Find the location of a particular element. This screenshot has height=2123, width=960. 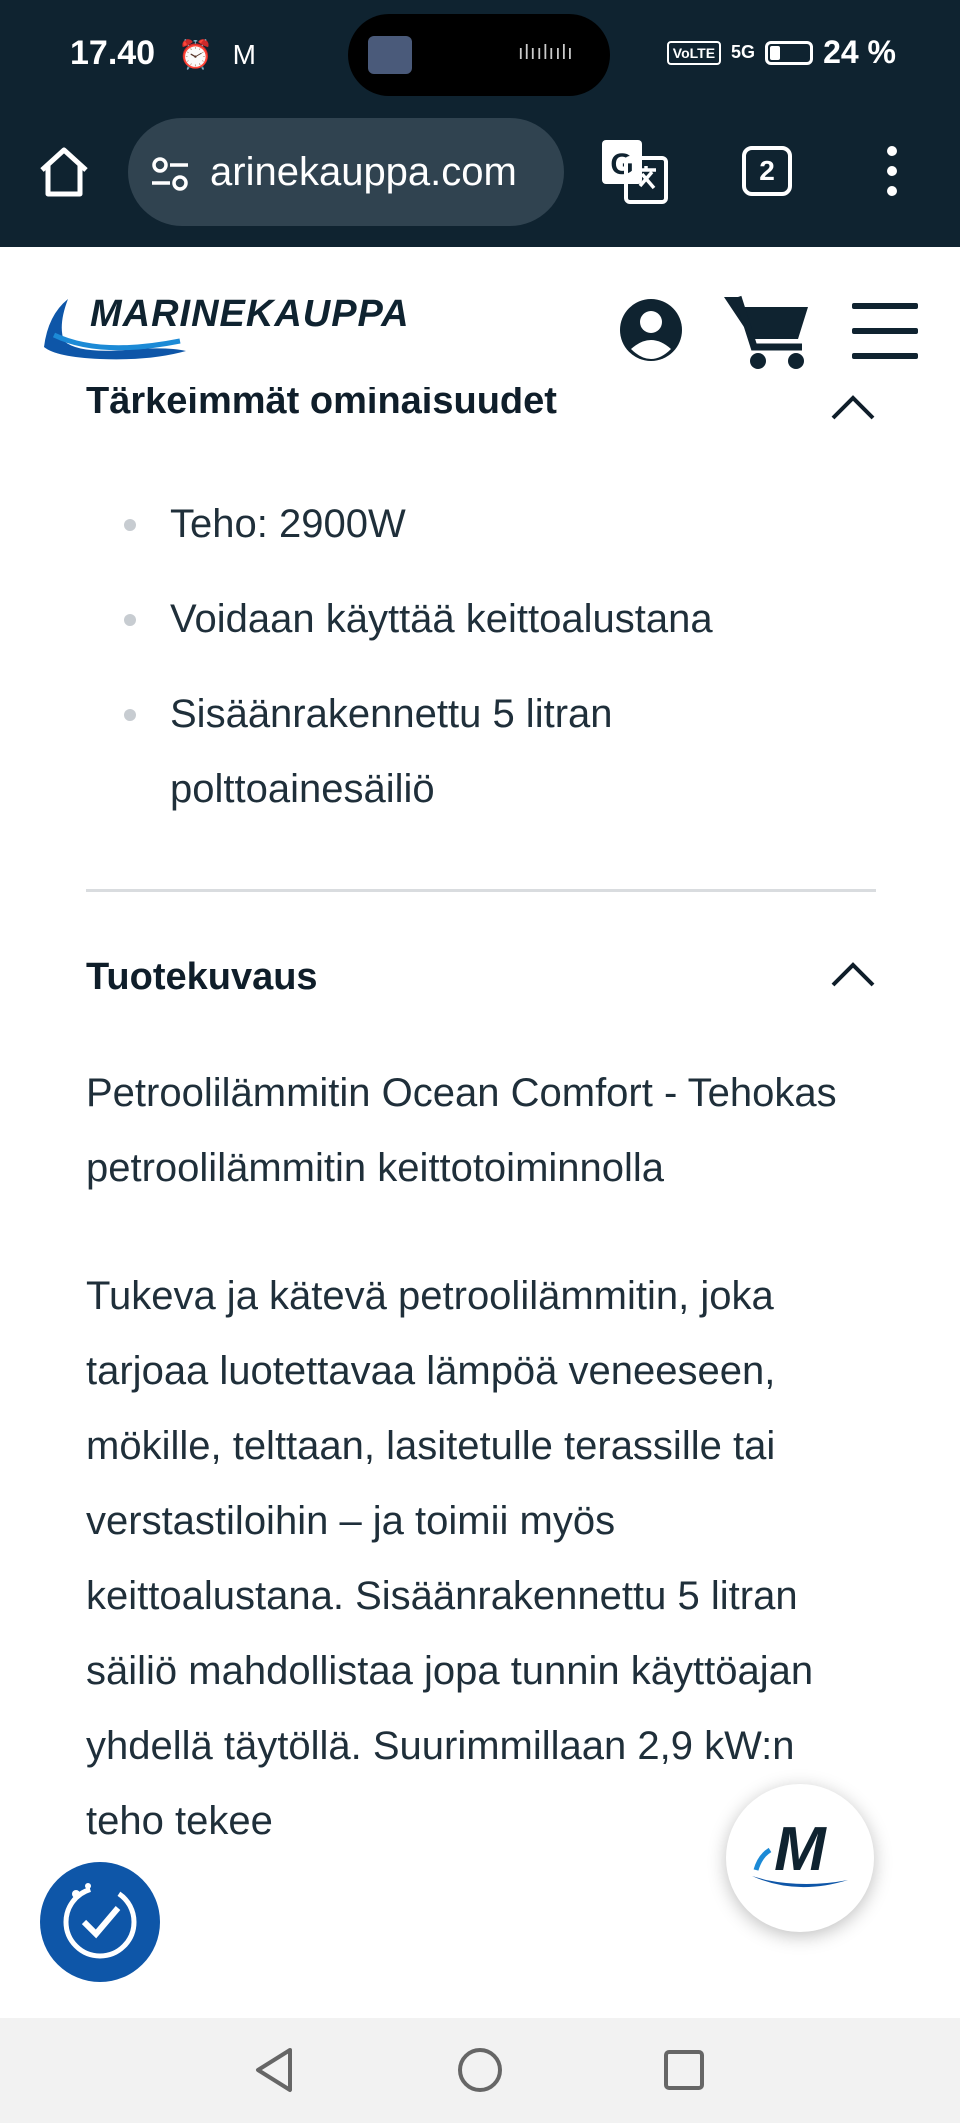

battery-percent: 24 % is located at coordinates (859, 52).